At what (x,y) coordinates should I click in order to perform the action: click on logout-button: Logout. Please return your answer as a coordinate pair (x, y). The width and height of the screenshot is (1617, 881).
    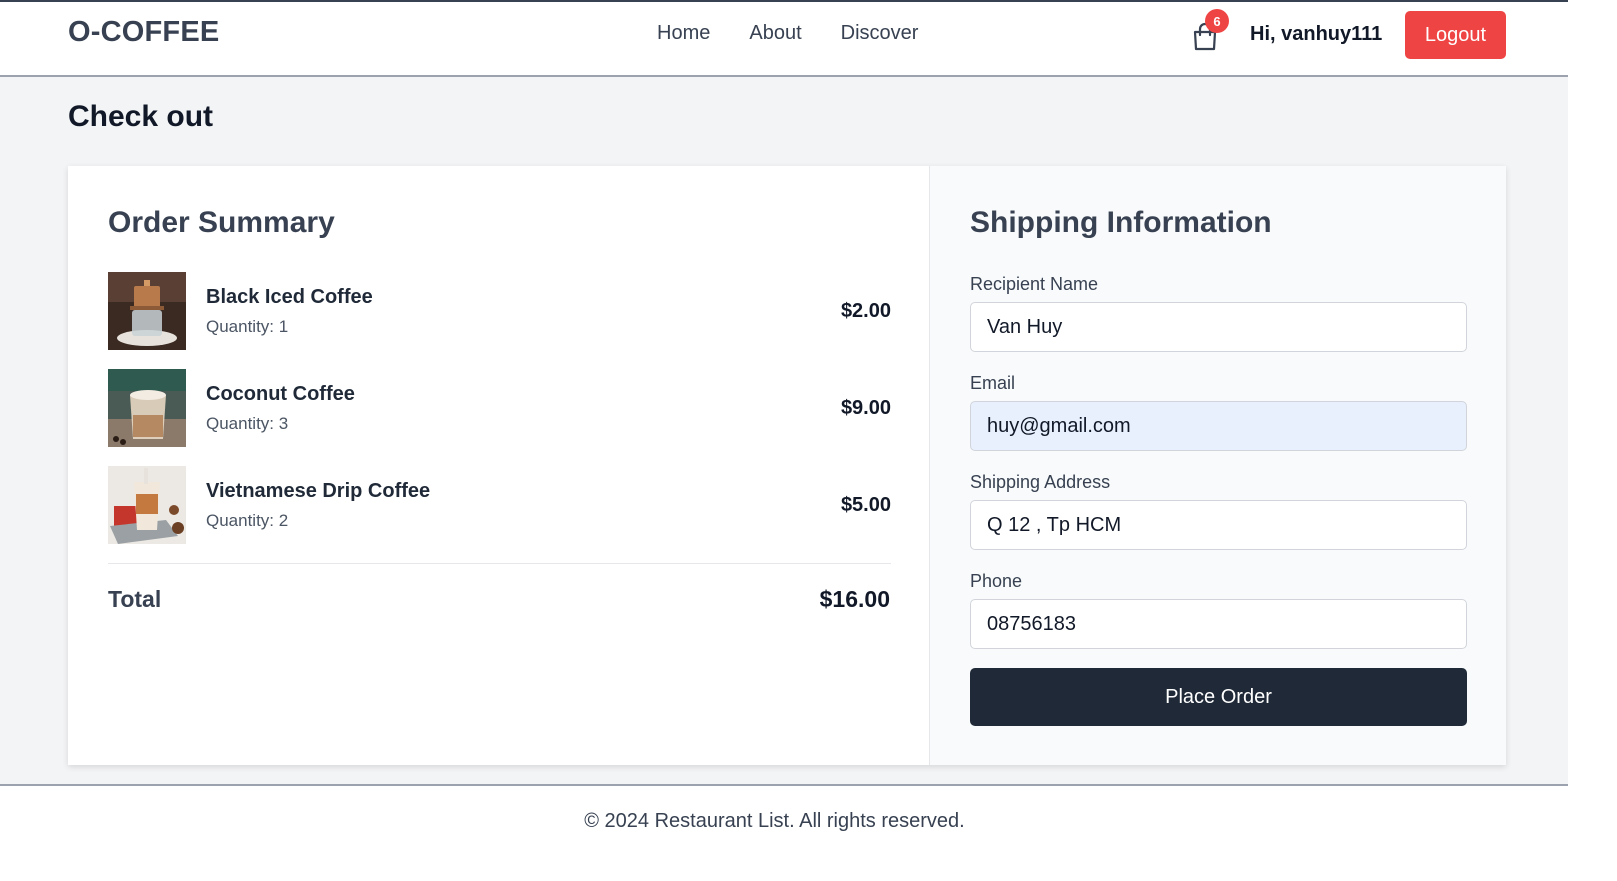
    Looking at the image, I should click on (1455, 35).